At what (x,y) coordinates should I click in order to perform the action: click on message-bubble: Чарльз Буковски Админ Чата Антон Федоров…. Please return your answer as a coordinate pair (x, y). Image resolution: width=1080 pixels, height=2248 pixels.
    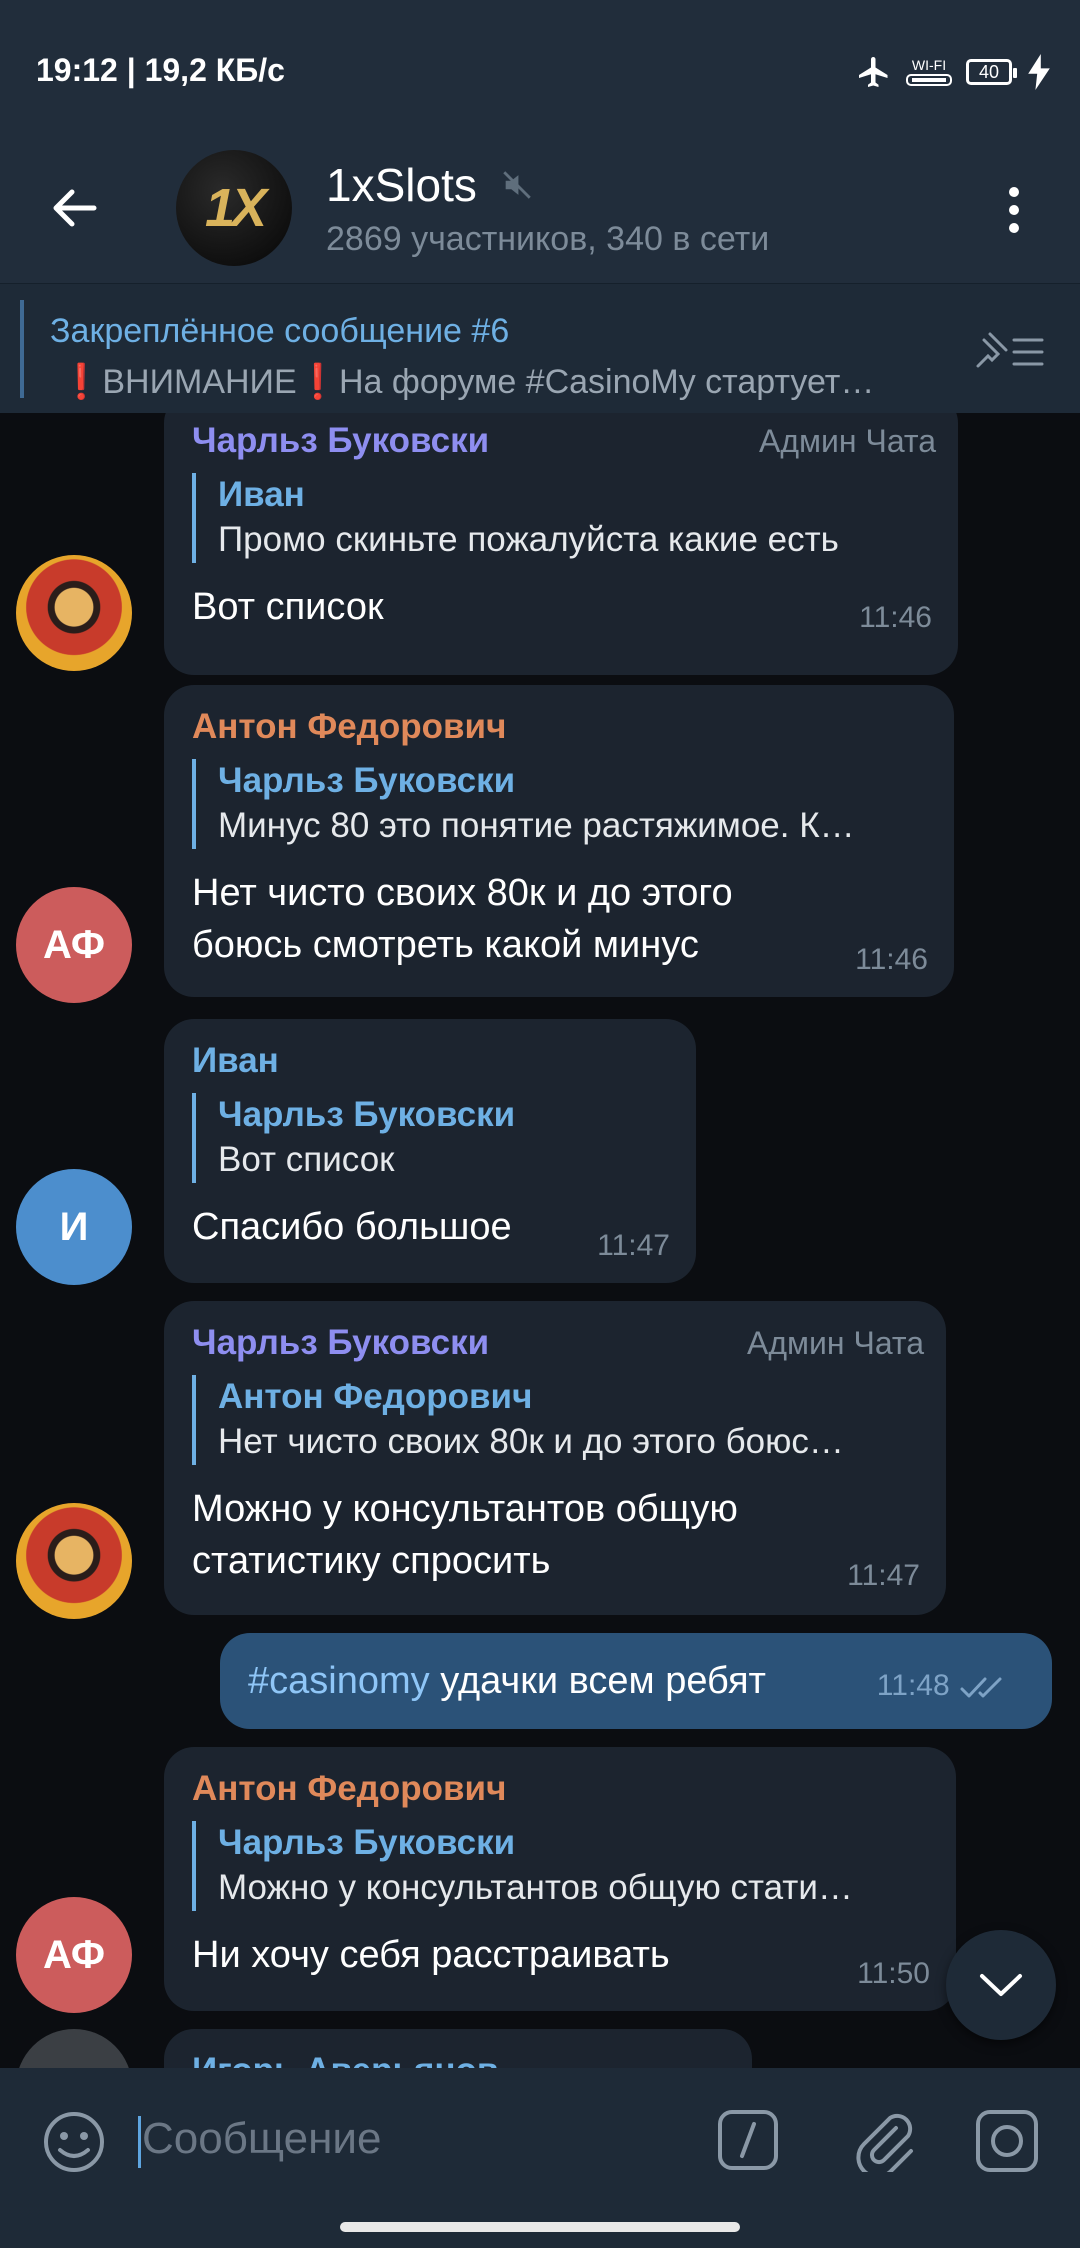
    Looking at the image, I should click on (555, 1458).